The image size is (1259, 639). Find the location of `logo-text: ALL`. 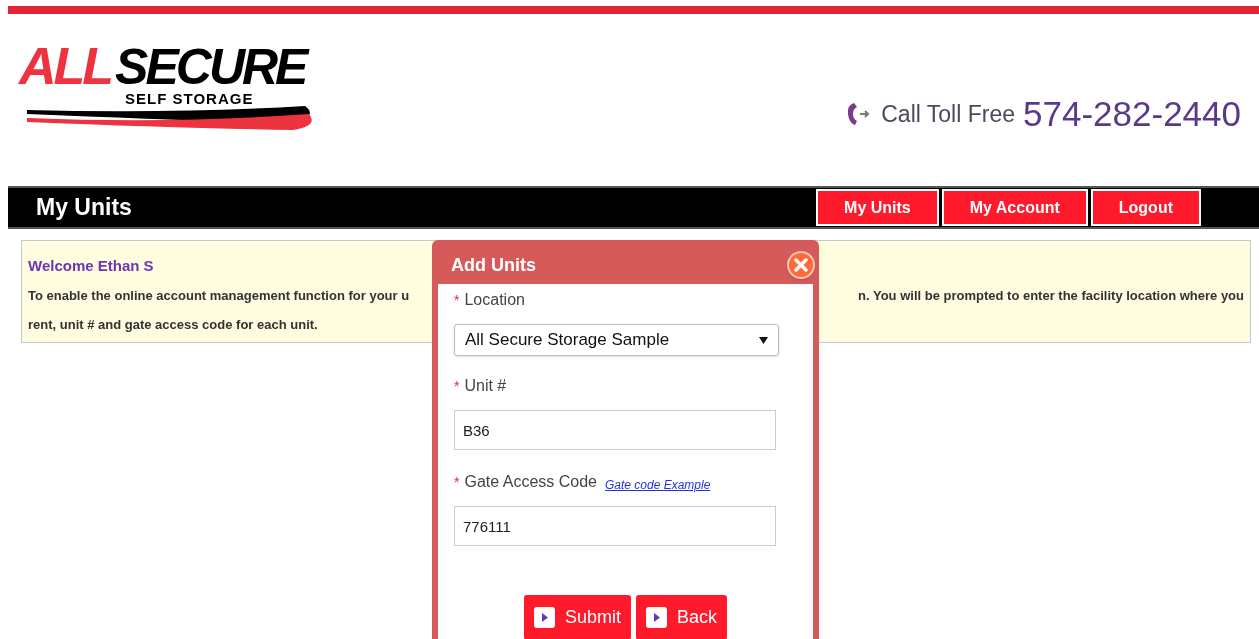

logo-text: ALL is located at coordinates (65, 66).